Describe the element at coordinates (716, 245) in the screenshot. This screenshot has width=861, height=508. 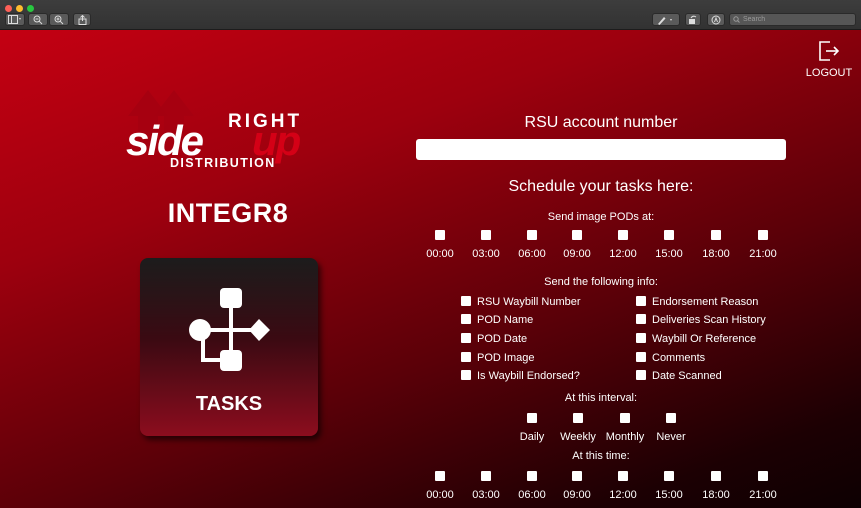
I see `pod-time-option: 18:00` at that location.